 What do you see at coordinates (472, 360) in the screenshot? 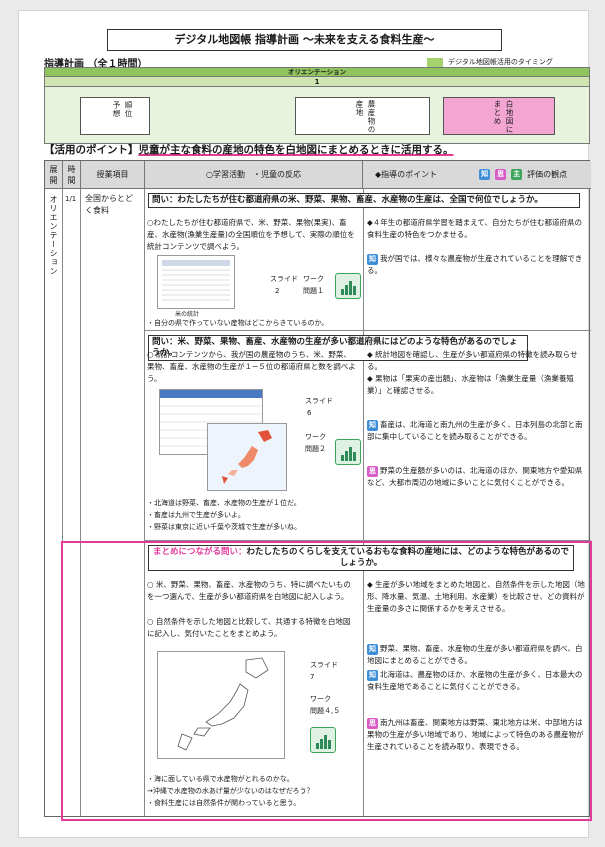
I see `section-2-point-1: ◆ 統計地図を確認し、生産が多い都道府県の特徴を読み取らせる。` at bounding box center [472, 360].